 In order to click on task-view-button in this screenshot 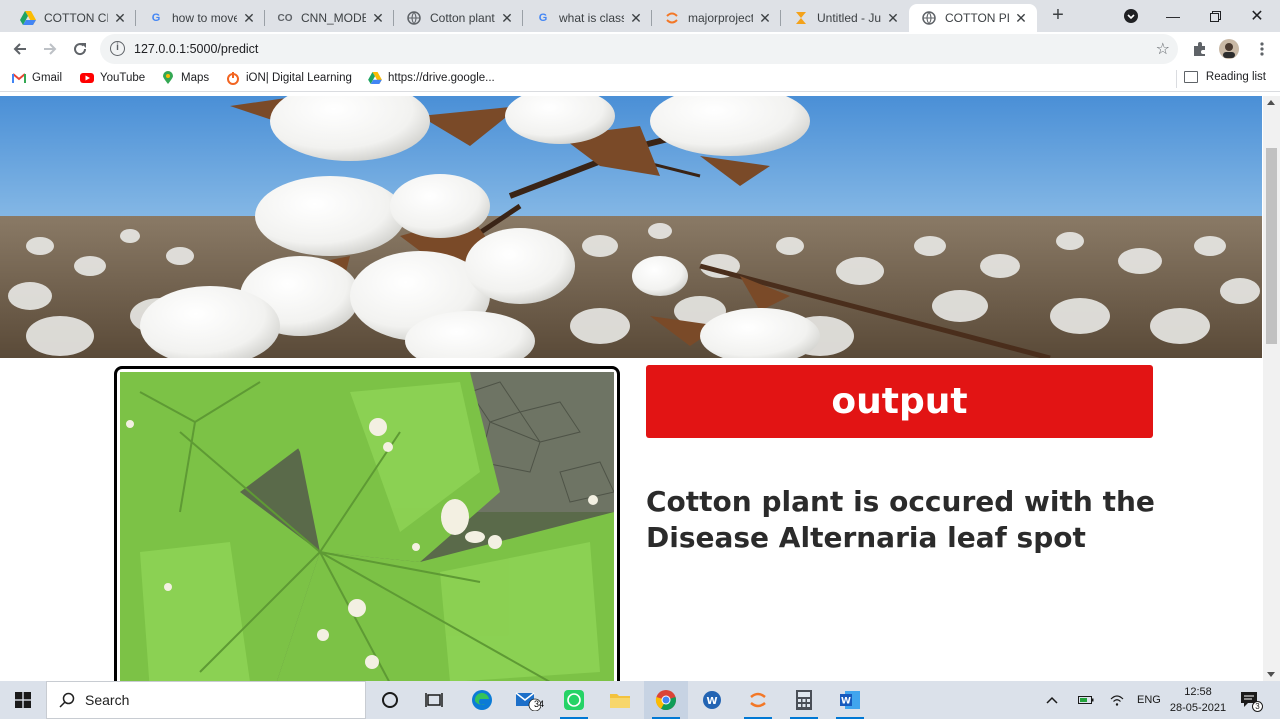, I will do `click(434, 700)`.